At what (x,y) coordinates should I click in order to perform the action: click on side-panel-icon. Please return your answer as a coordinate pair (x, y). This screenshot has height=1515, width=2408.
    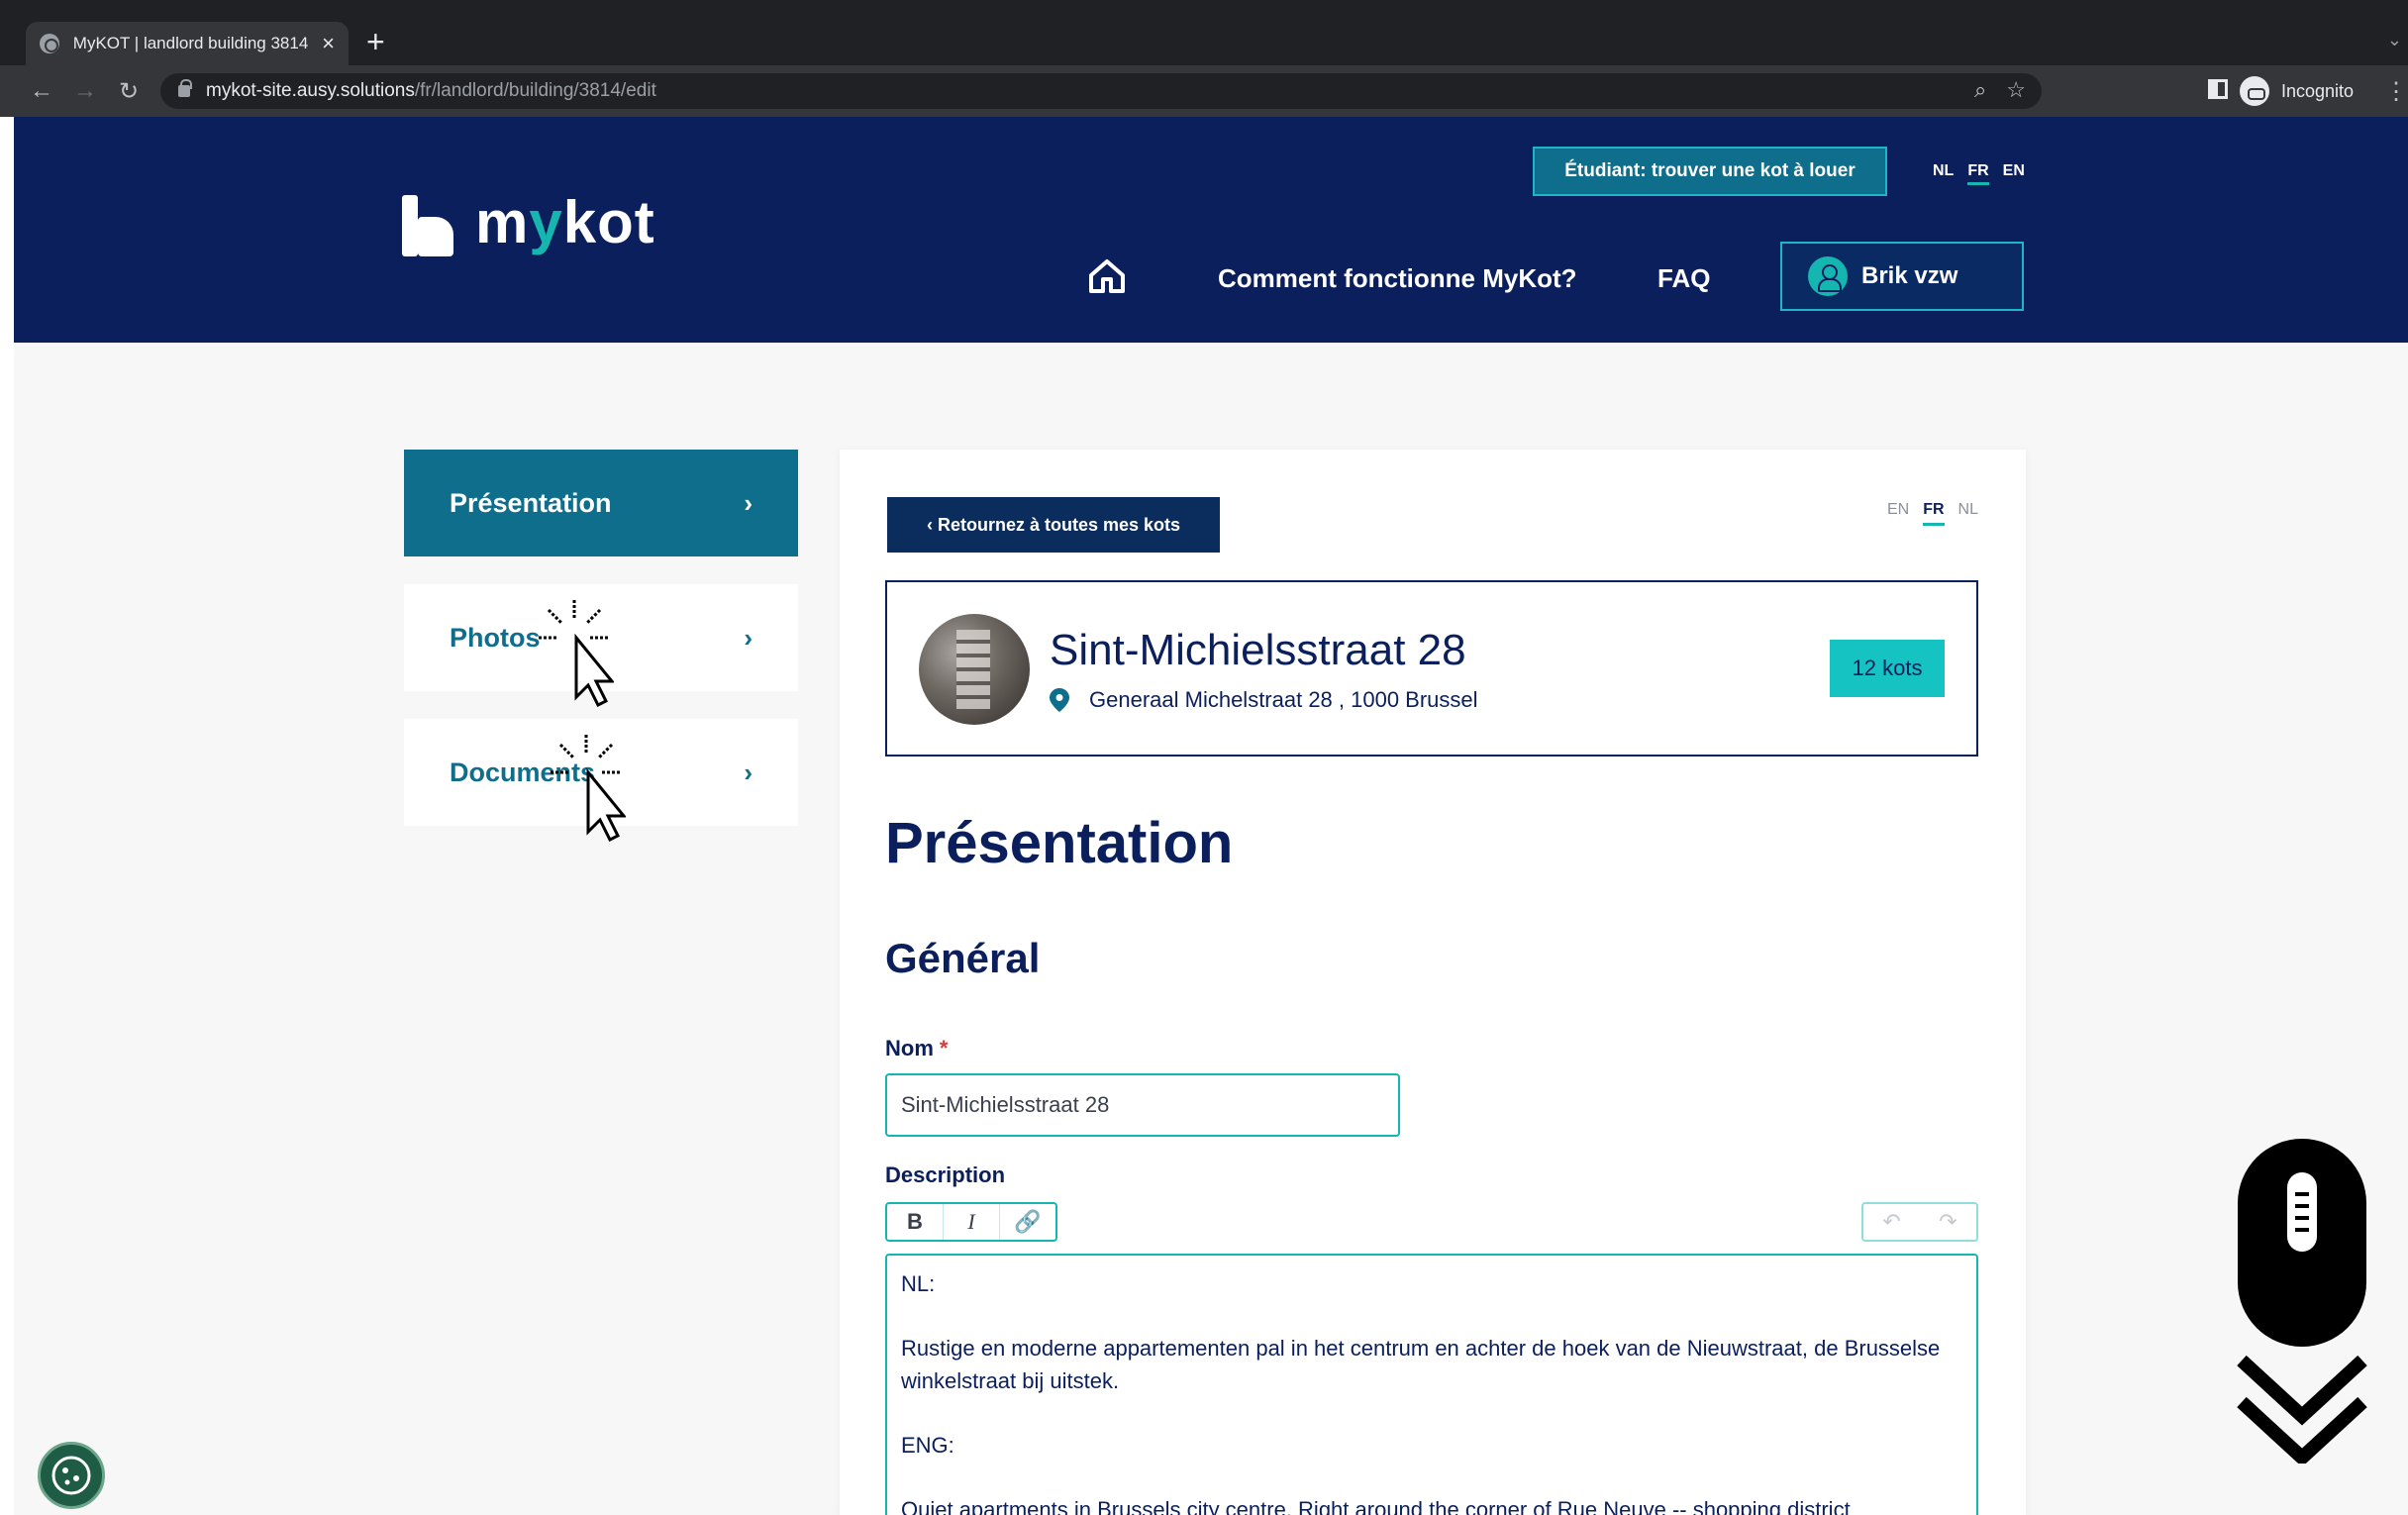
    Looking at the image, I should click on (2218, 89).